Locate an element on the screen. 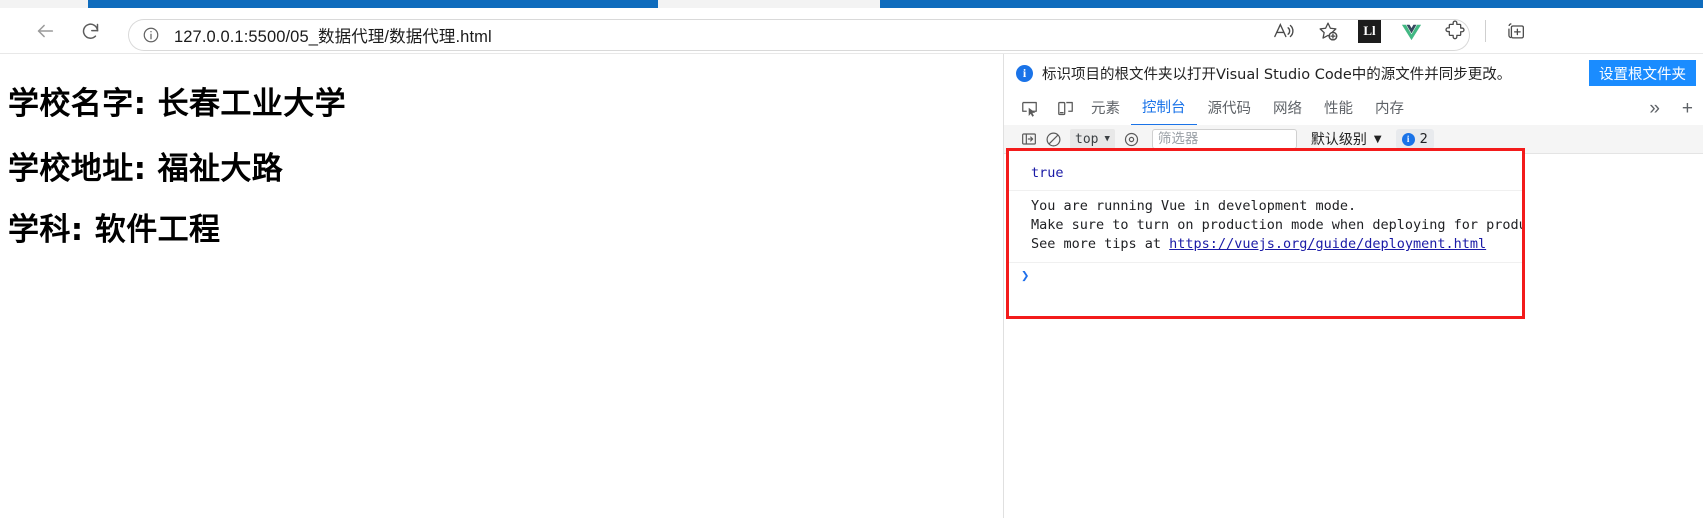  heading-school-name: 学校名字: 长春工业大学 is located at coordinates (177, 104).